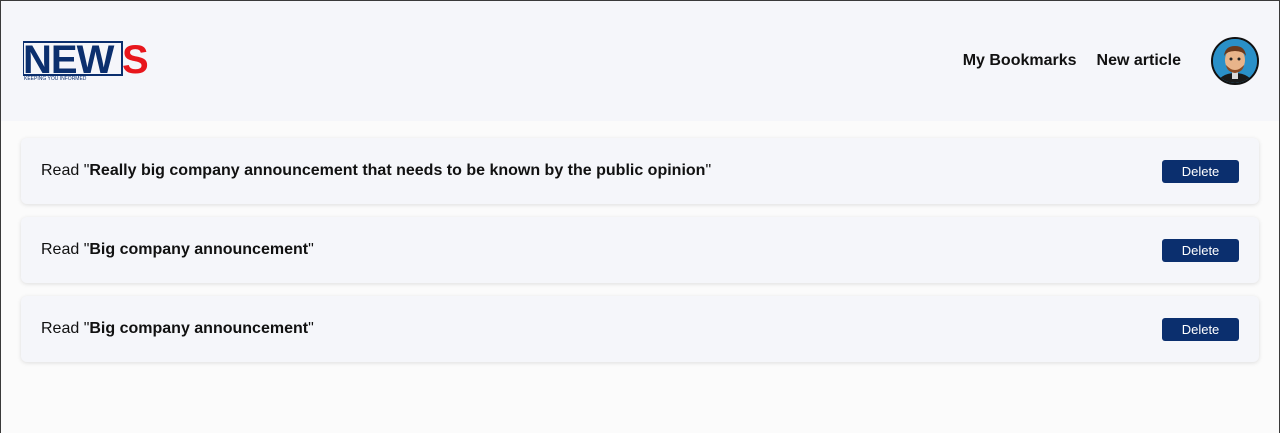 The width and height of the screenshot is (1280, 433). I want to click on user-avatar, so click(1235, 61).